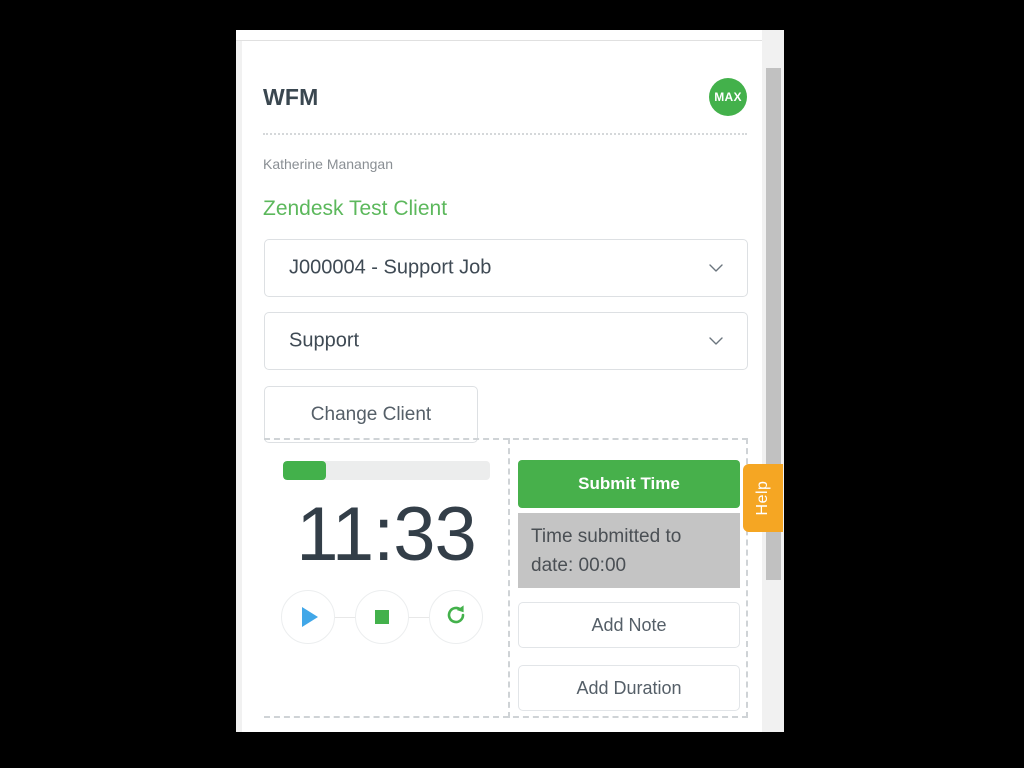 The height and width of the screenshot is (768, 1024). What do you see at coordinates (505, 102) in the screenshot?
I see `header: WFM MAX` at bounding box center [505, 102].